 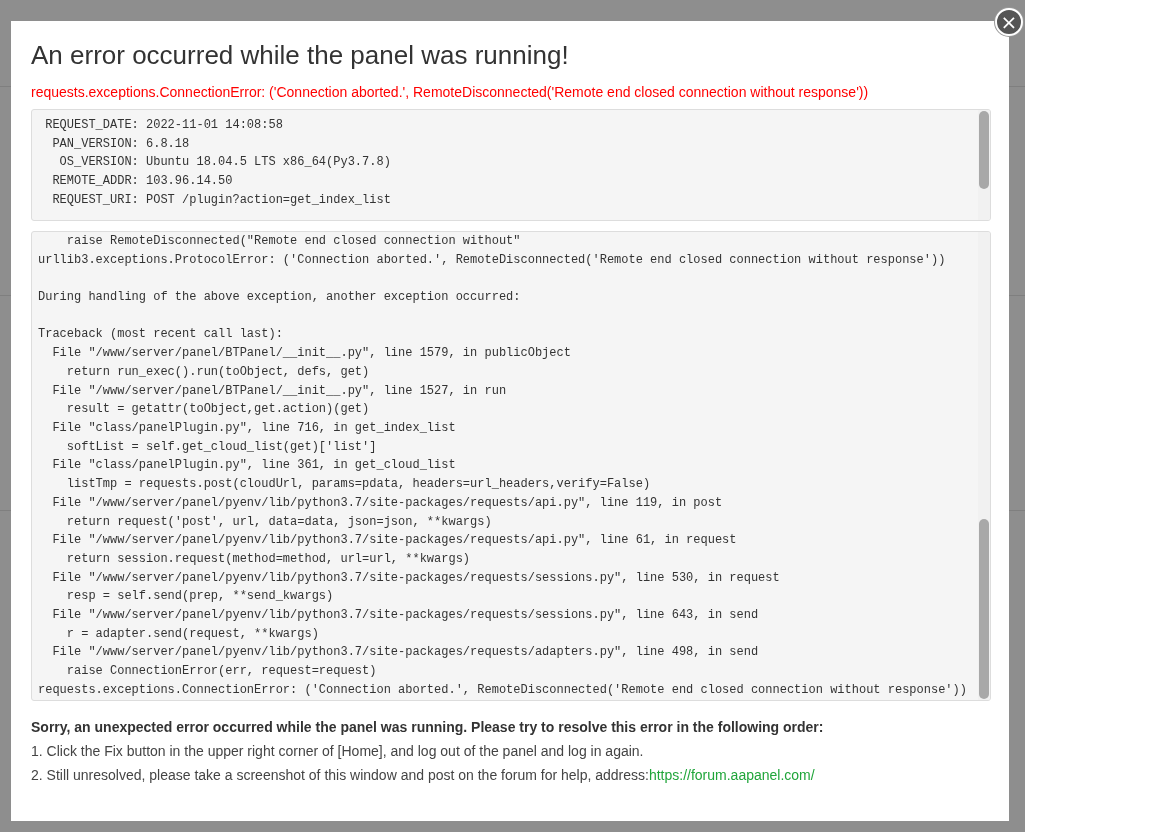 What do you see at coordinates (163, 125) in the screenshot?
I see `code-line: REQUEST_DATE: 2022-11-01 14:08:58` at bounding box center [163, 125].